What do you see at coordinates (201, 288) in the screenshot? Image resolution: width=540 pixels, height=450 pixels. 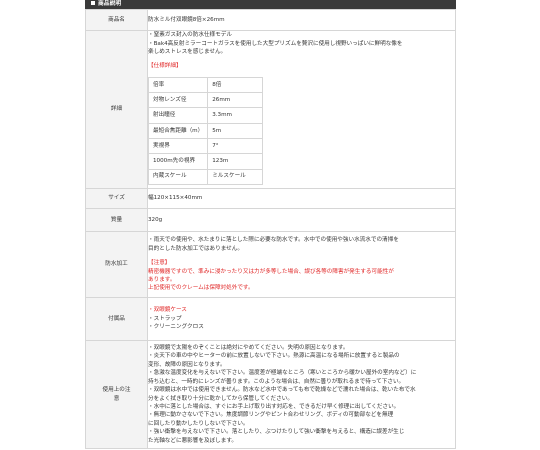 I see `notice-line-3: 上記使用でのクレームは保障対処外です。` at bounding box center [201, 288].